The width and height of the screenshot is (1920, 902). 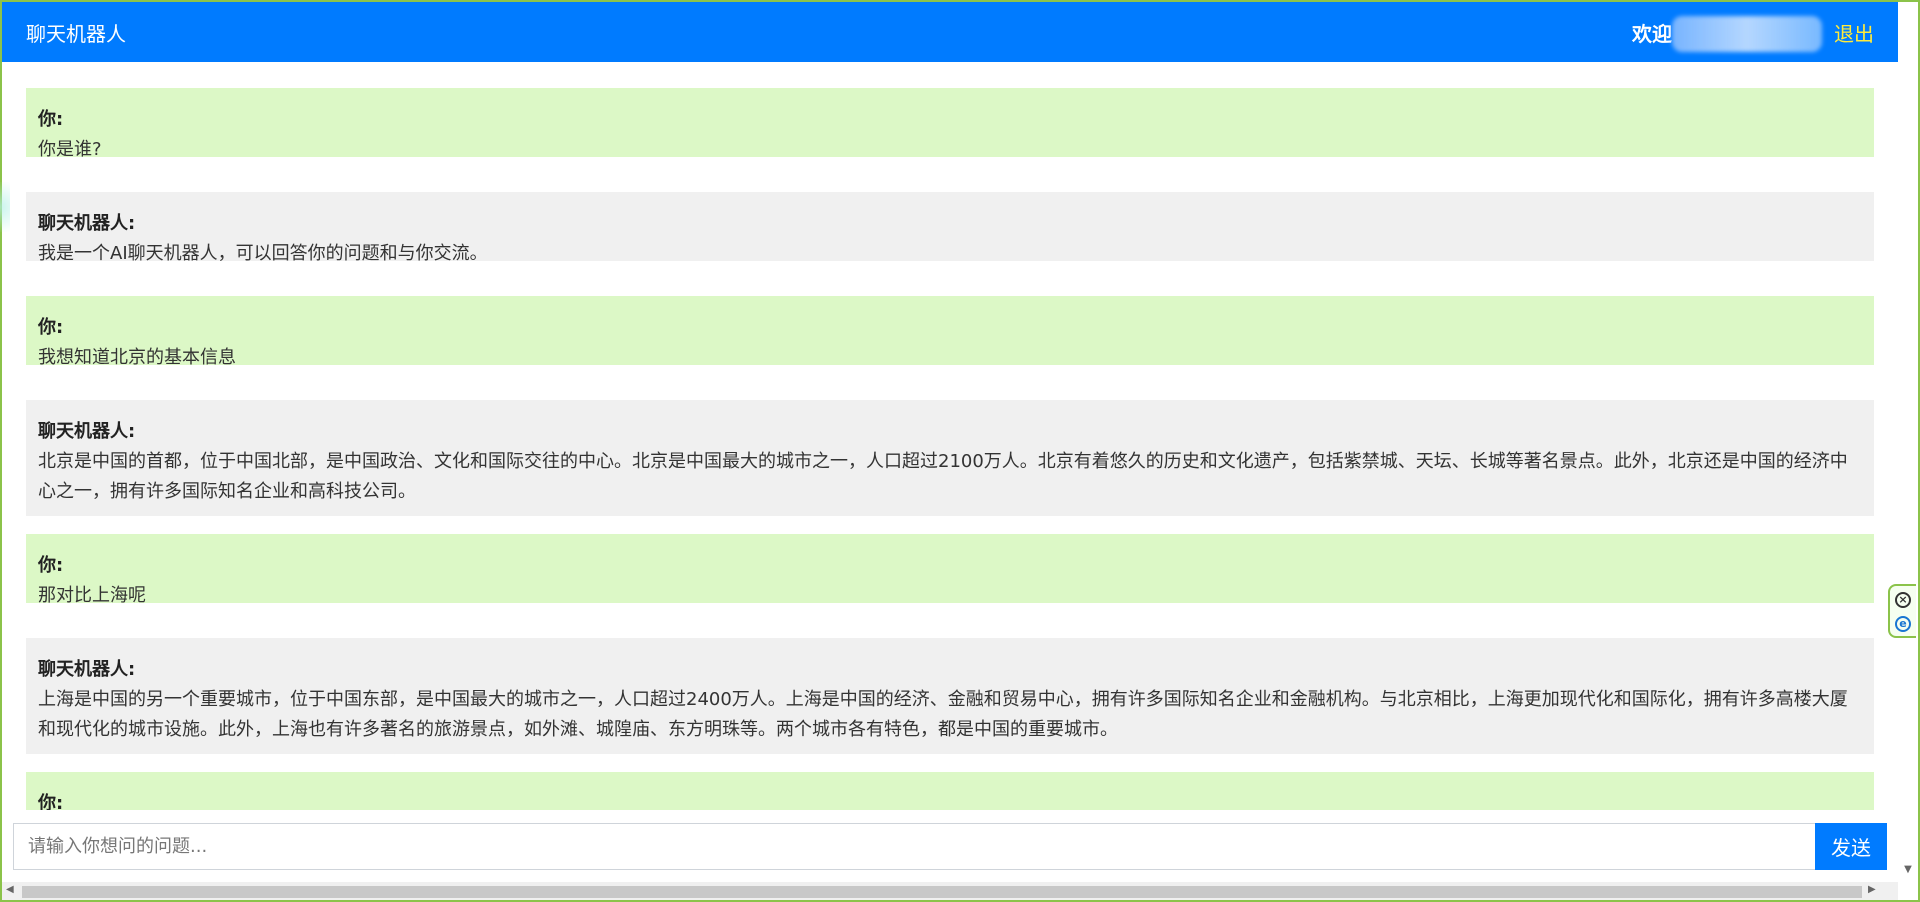 What do you see at coordinates (1747, 34) in the screenshot?
I see `redacted-username` at bounding box center [1747, 34].